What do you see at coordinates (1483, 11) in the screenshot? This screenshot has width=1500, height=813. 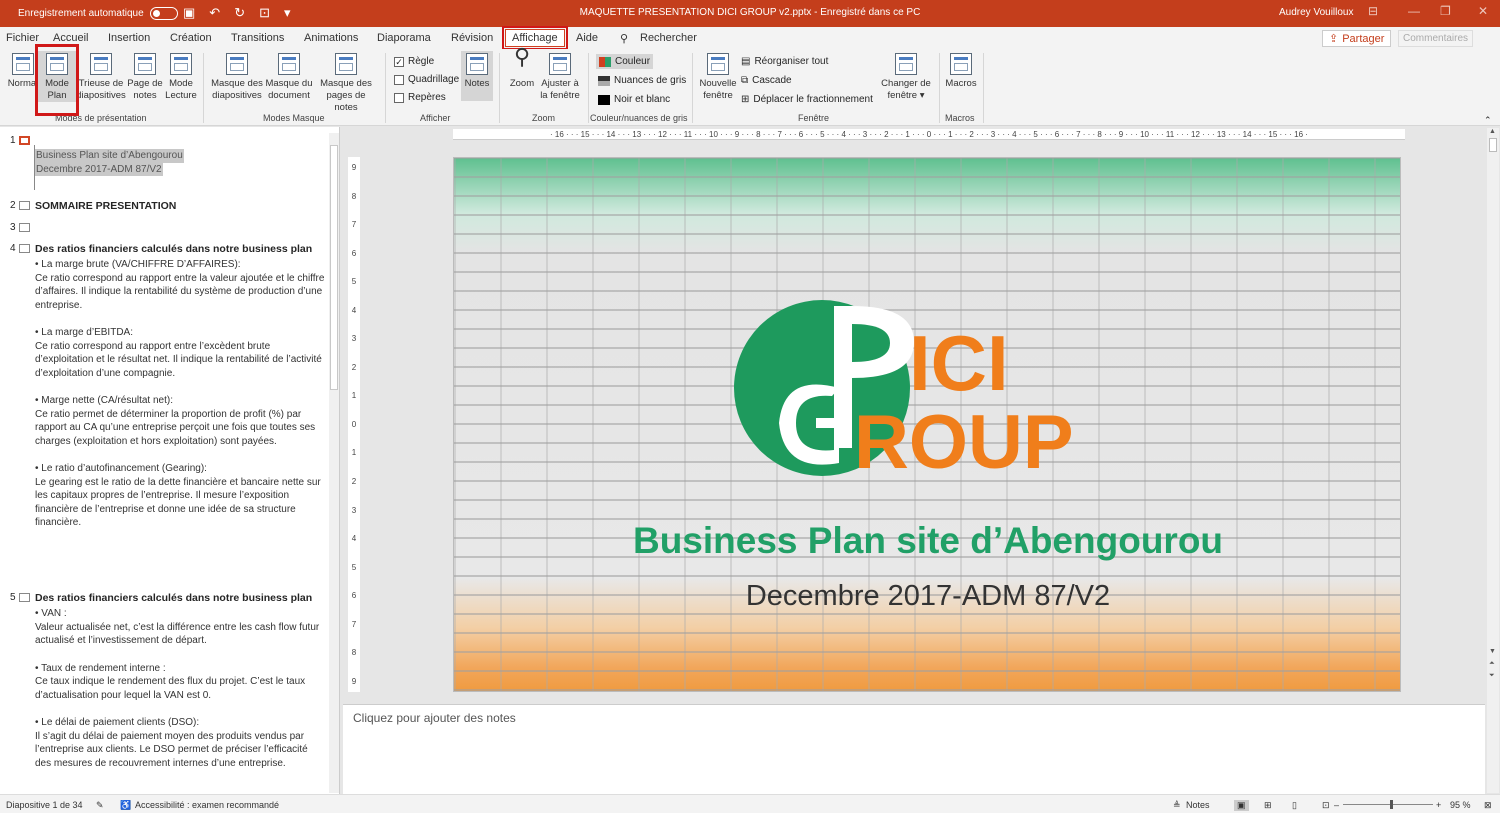 I see `close-icon: ✕` at bounding box center [1483, 11].